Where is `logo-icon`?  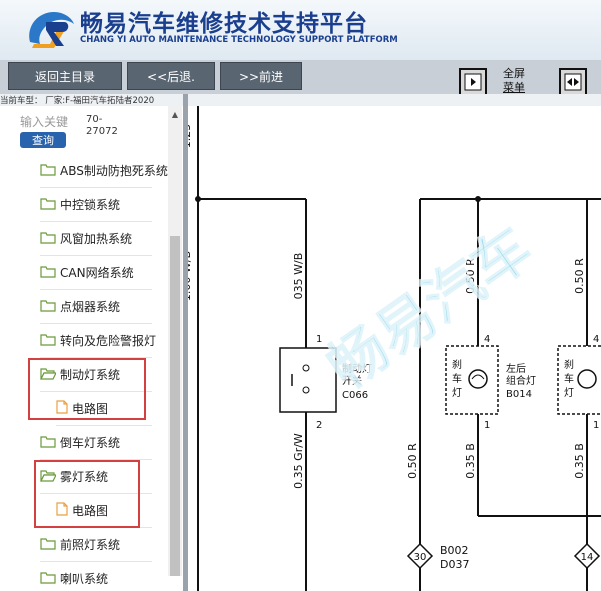
logo-icon is located at coordinates (52, 30).